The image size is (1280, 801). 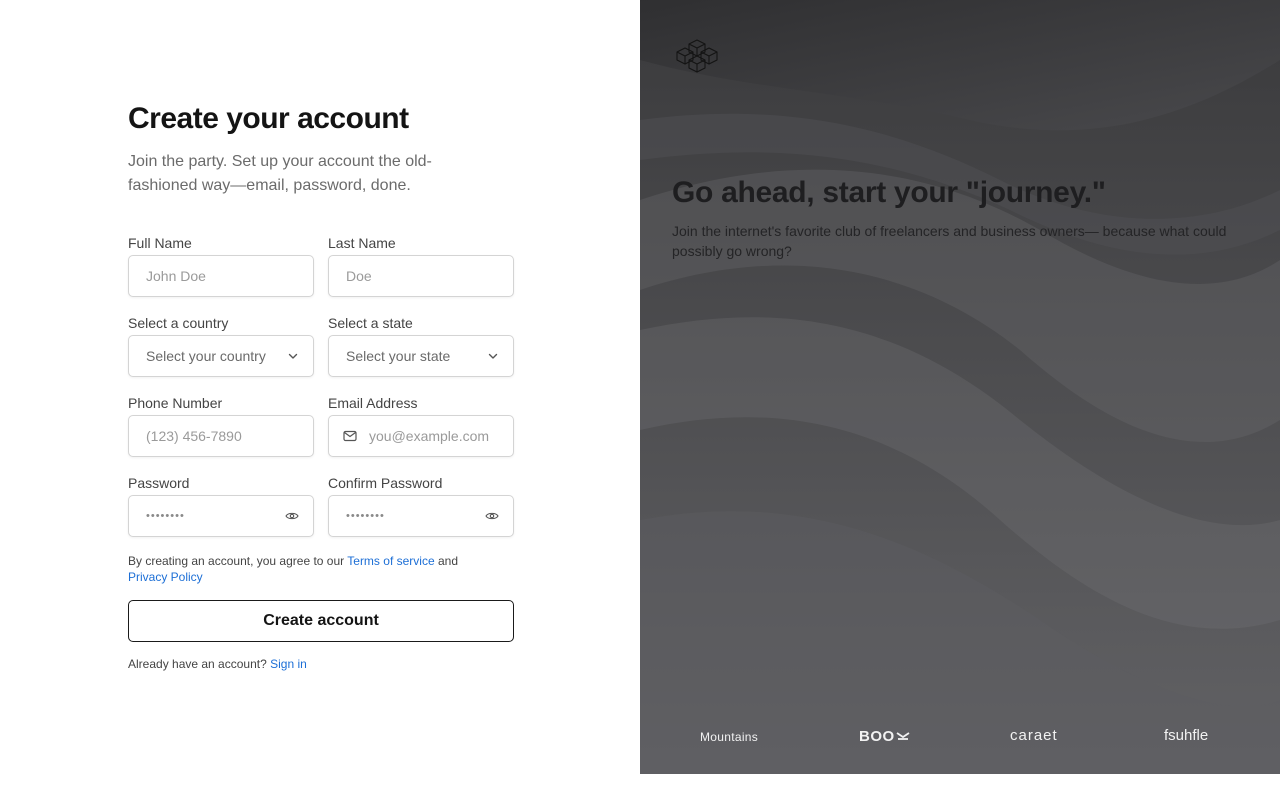 What do you see at coordinates (421, 276) in the screenshot?
I see `last-name-input: Doe` at bounding box center [421, 276].